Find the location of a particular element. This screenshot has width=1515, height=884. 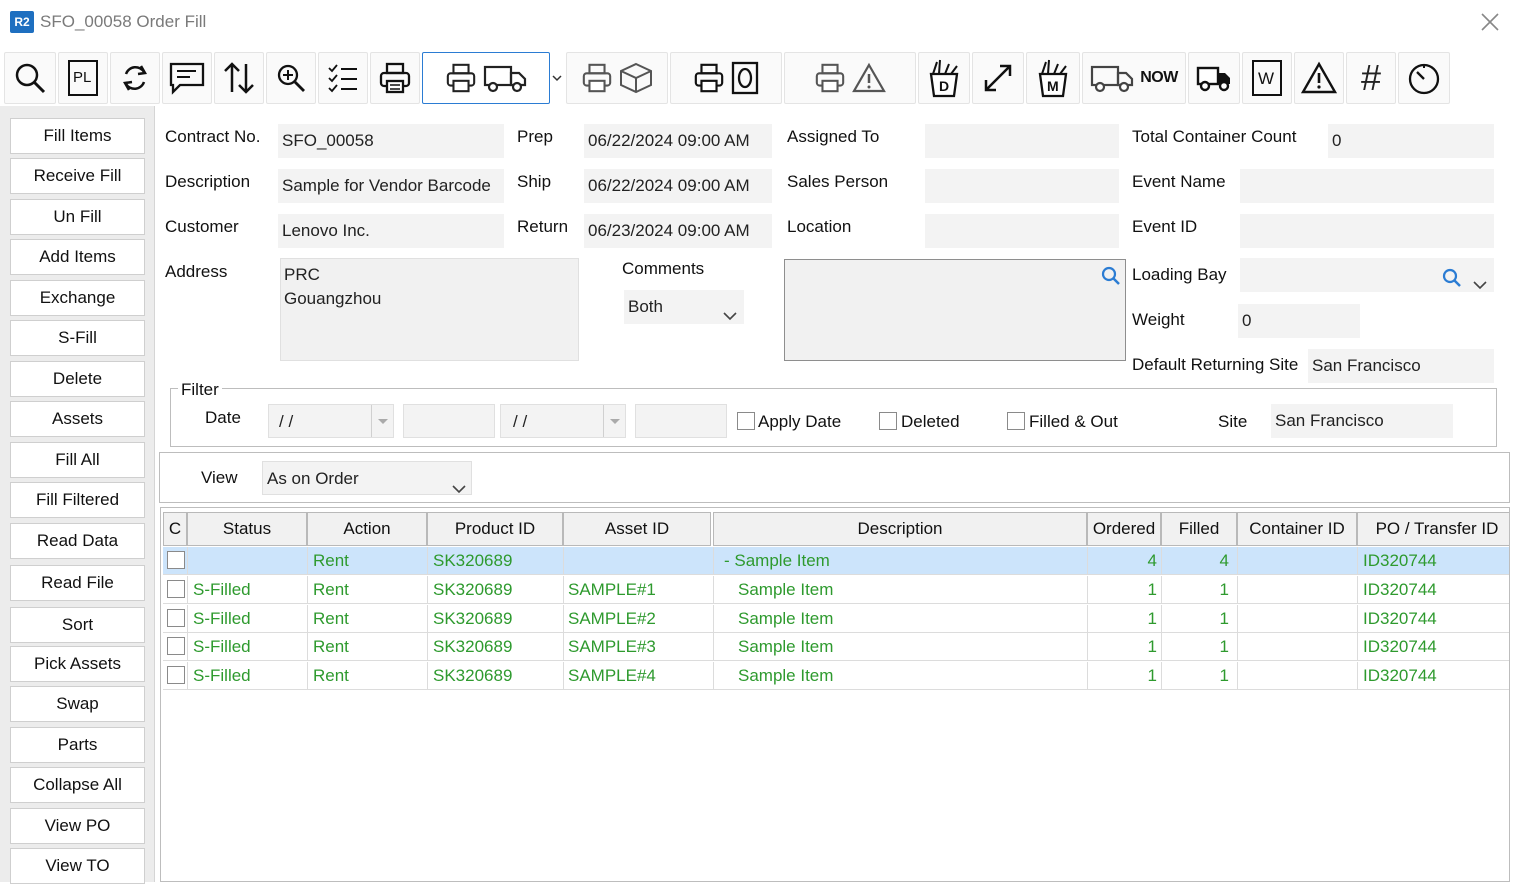

assets-button: Assets is located at coordinates (77, 419).